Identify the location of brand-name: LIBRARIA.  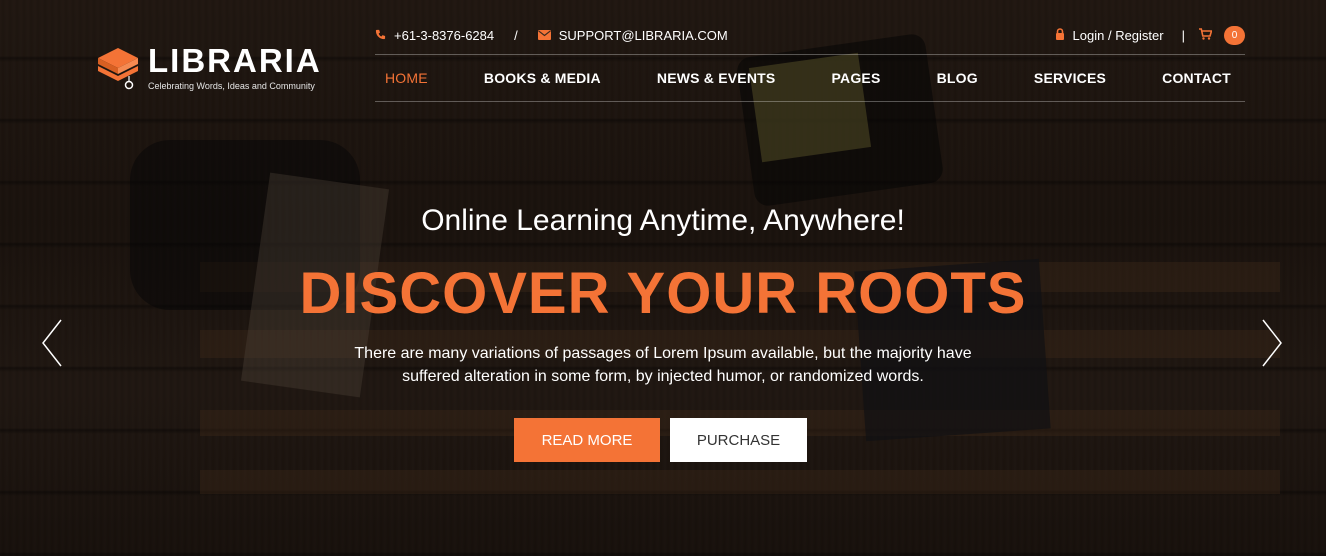
(235, 60).